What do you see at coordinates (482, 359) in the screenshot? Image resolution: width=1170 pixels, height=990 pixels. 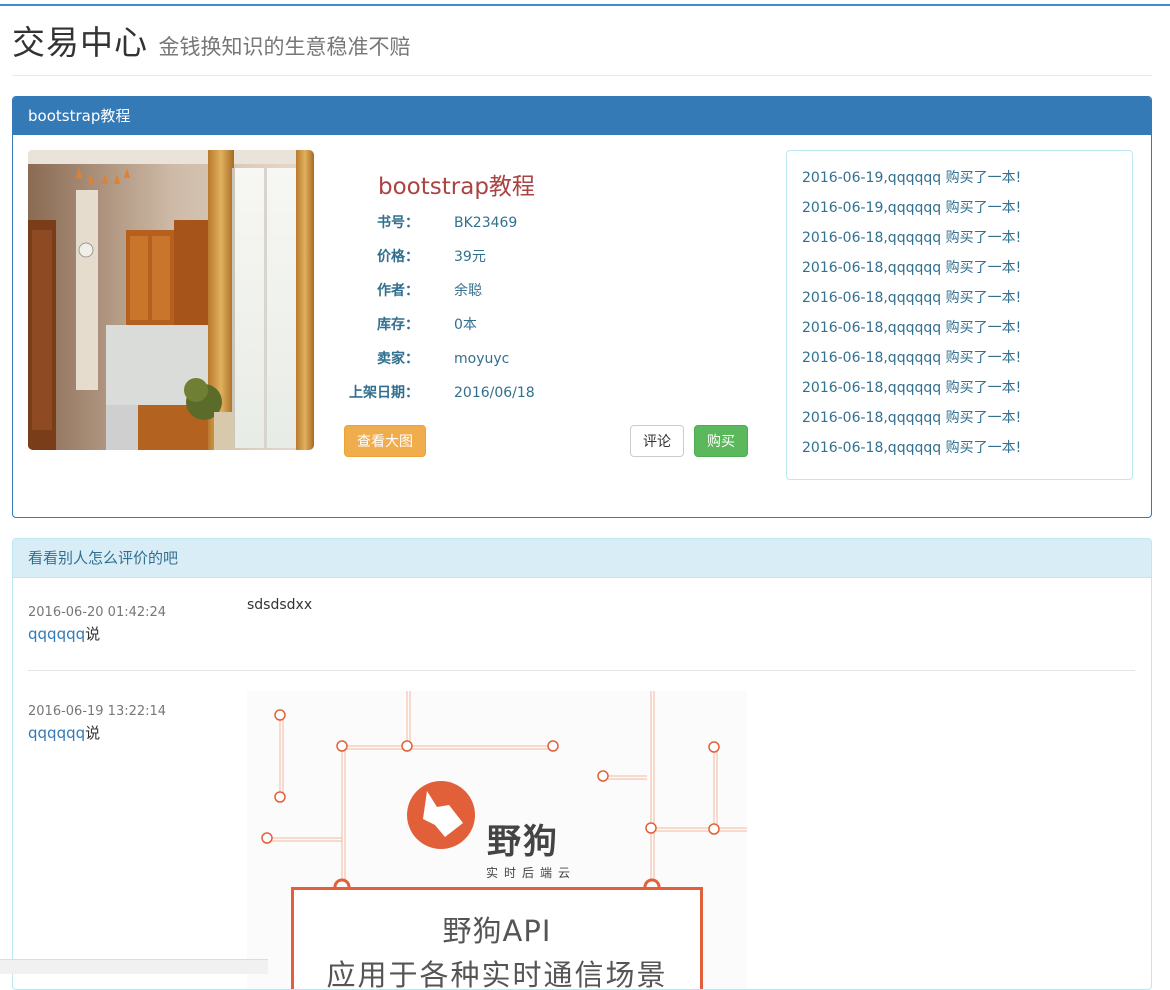 I see `seller-value: moyuyc` at bounding box center [482, 359].